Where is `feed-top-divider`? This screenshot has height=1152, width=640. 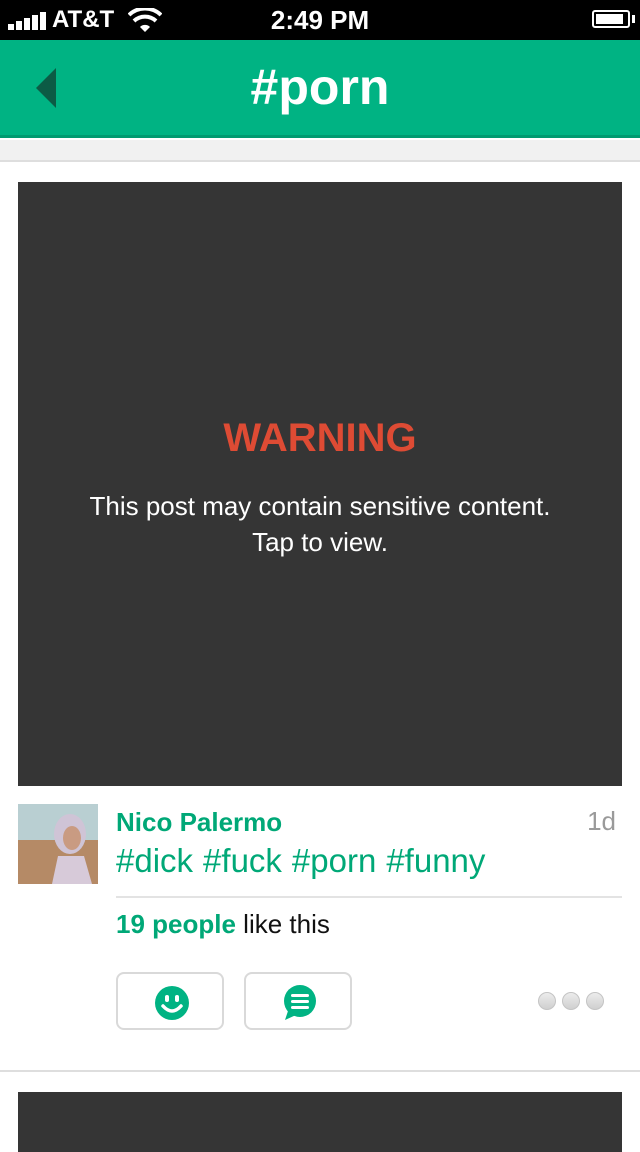
feed-top-divider is located at coordinates (320, 151).